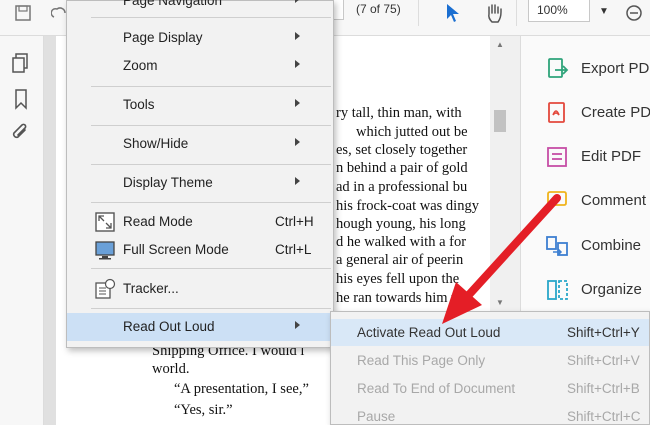 This screenshot has height=425, width=650. What do you see at coordinates (168, 182) in the screenshot?
I see `menu-item-label: Display Theme` at bounding box center [168, 182].